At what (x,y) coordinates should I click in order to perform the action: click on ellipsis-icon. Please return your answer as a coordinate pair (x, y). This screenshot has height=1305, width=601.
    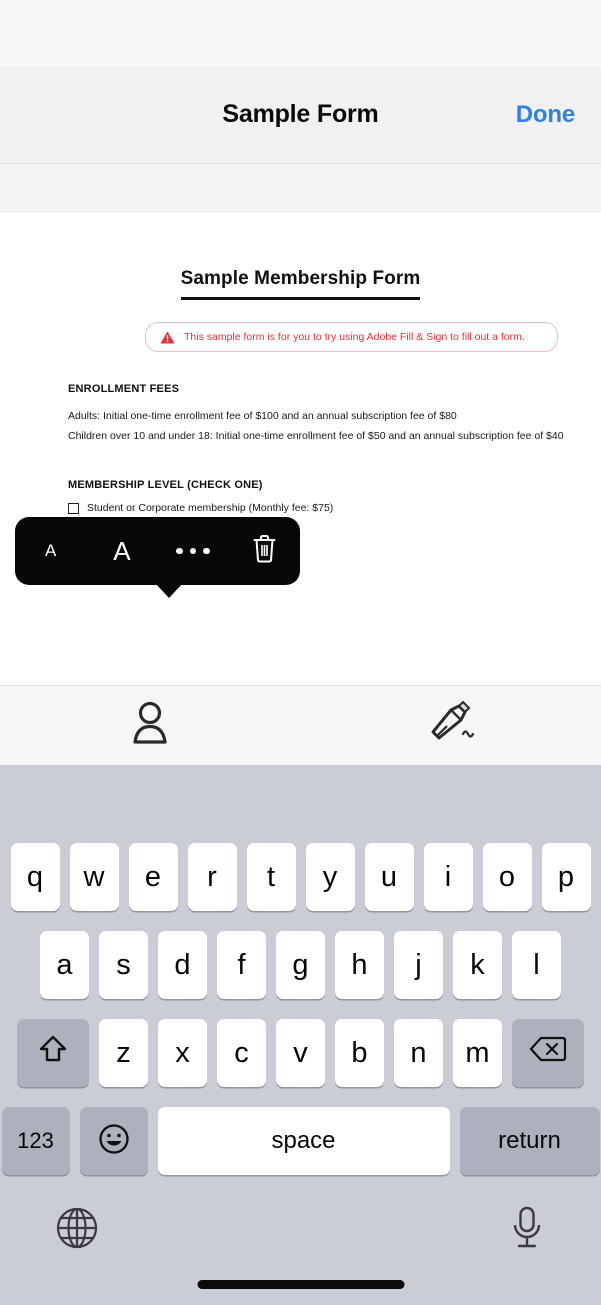
    Looking at the image, I should click on (193, 551).